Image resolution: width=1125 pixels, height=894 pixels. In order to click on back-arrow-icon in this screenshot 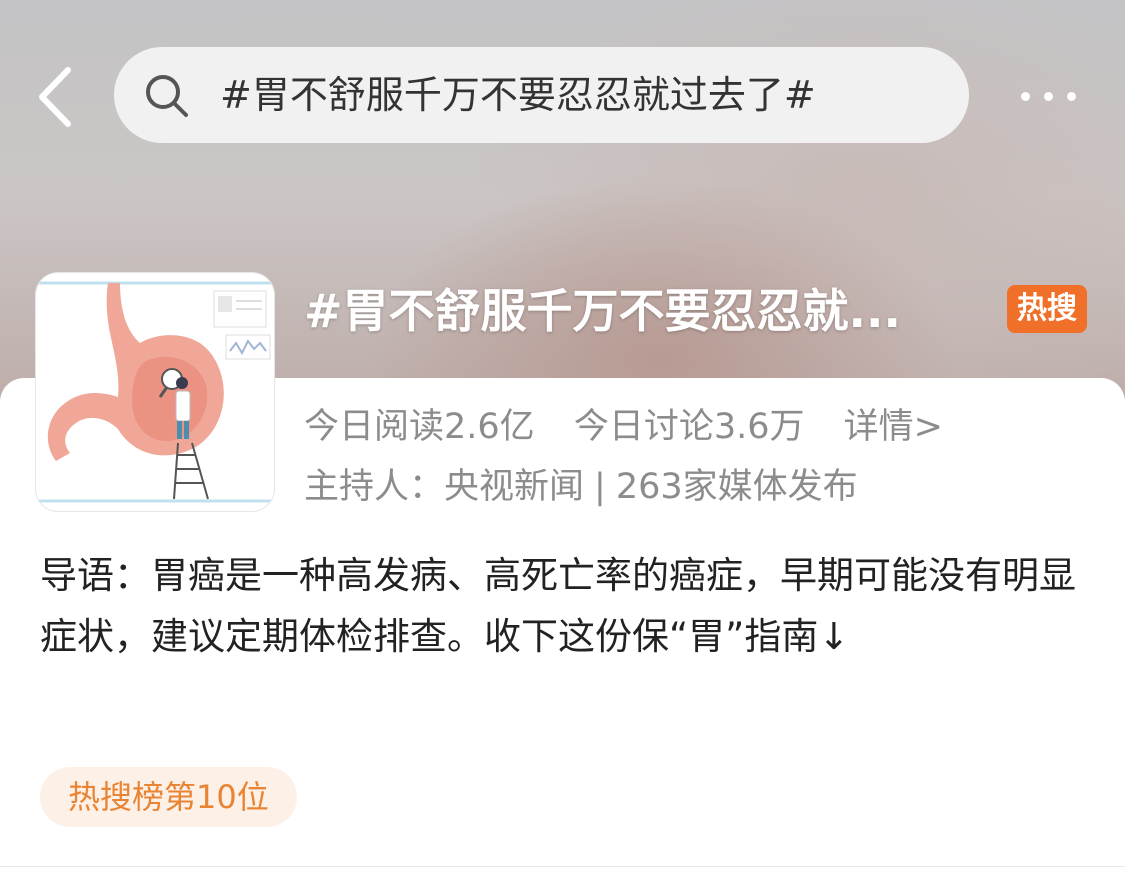, I will do `click(55, 97)`.